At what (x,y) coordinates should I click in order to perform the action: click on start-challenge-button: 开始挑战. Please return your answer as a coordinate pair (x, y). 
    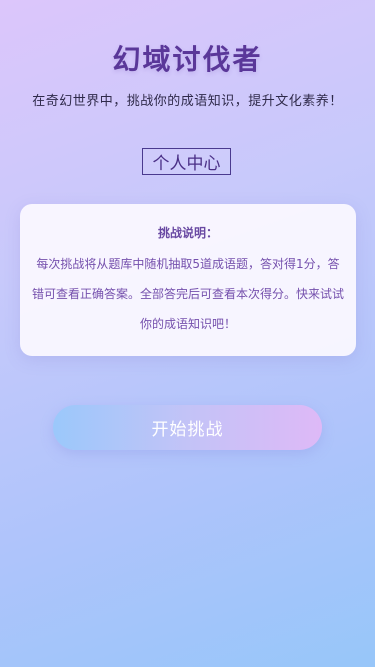
    Looking at the image, I should click on (187, 427).